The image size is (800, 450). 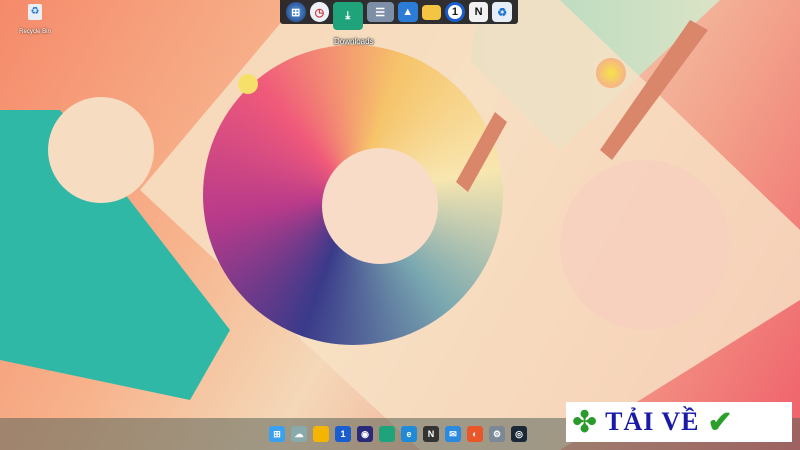 I want to click on taskbar-app-button: ◉, so click(x=365, y=434).